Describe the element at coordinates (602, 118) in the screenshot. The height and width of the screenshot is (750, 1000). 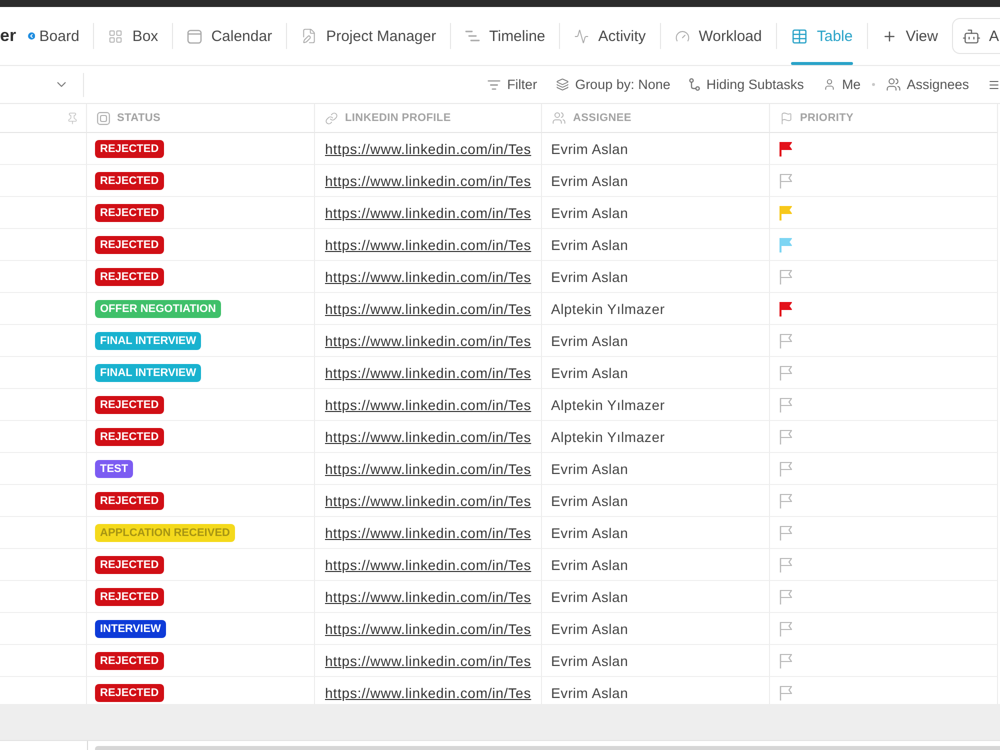
I see `column-header: ASSIGNEE` at that location.